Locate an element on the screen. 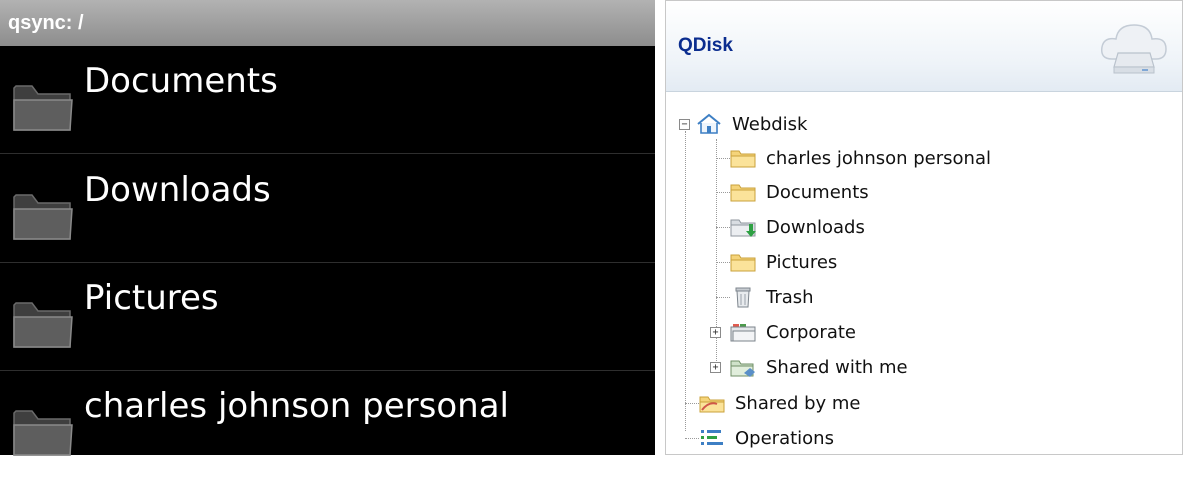 The image size is (1197, 479). tree-node-trash: Trash is located at coordinates (772, 297).